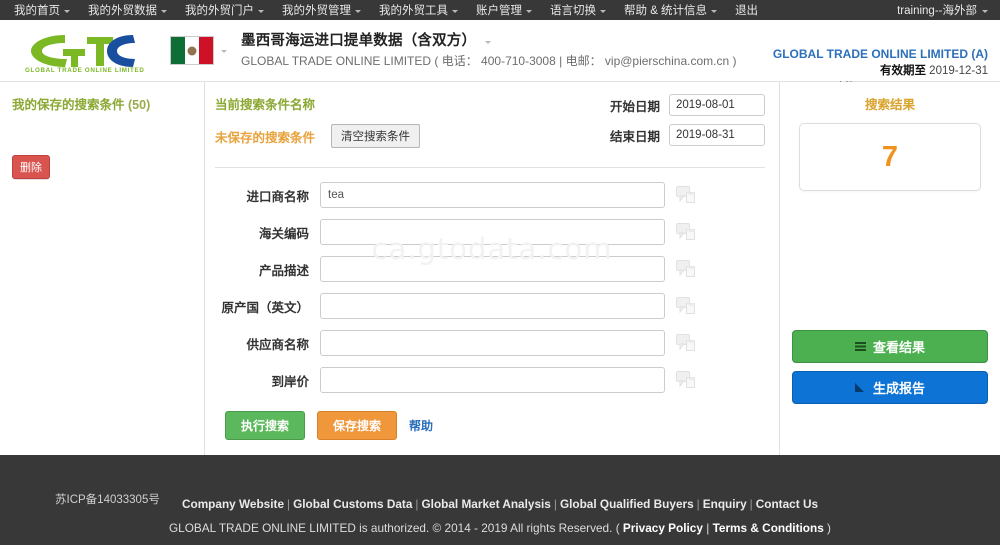 This screenshot has width=1000, height=545. What do you see at coordinates (283, 233) in the screenshot?
I see `field-label: 海关编码` at bounding box center [283, 233].